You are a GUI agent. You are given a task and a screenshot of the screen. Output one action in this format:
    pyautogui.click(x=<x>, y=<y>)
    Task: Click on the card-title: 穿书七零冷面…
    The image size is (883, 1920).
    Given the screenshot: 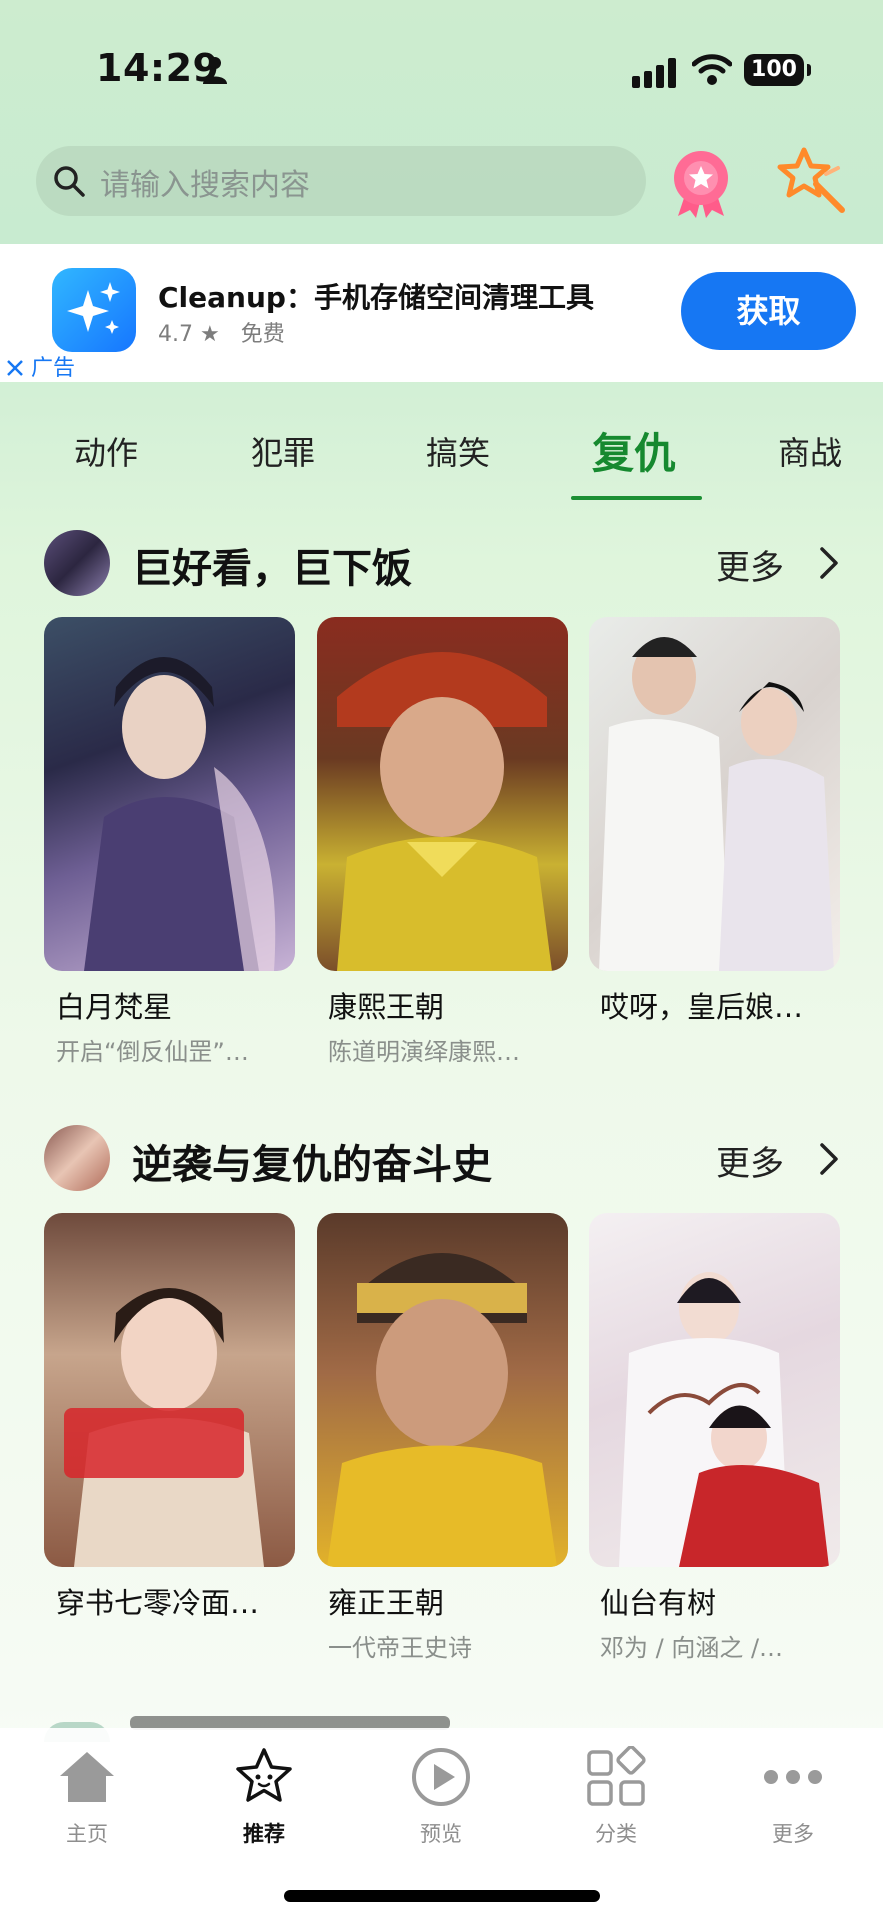 What is the action you would take?
    pyautogui.click(x=181, y=1601)
    